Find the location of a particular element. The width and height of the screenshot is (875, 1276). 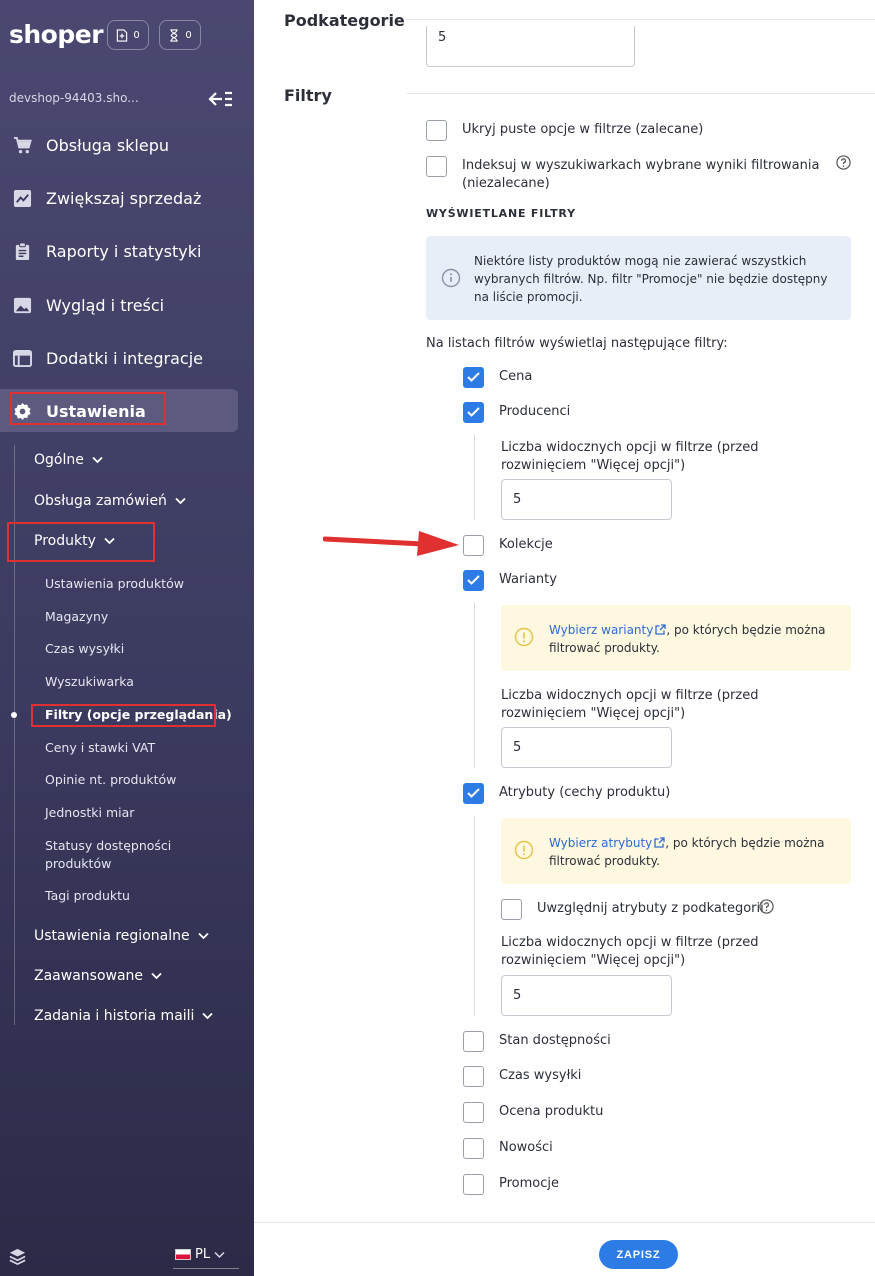

submenu-general: Ogólne is located at coordinates (68, 460).